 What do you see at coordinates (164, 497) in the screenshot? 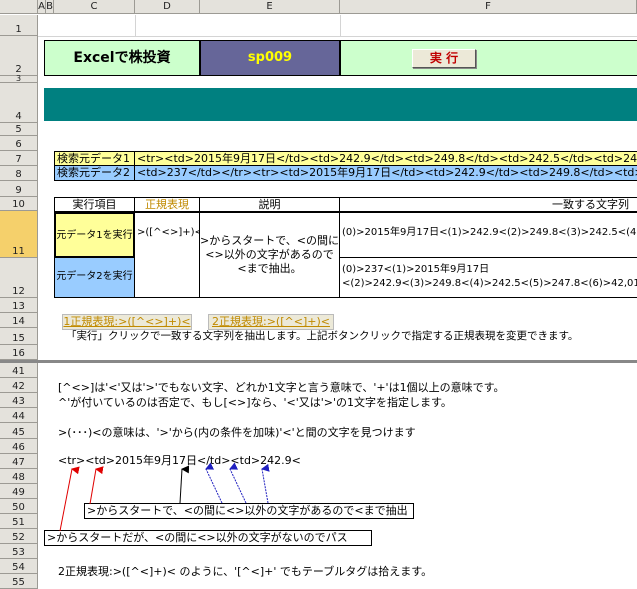
I see `annotation-arrows` at bounding box center [164, 497].